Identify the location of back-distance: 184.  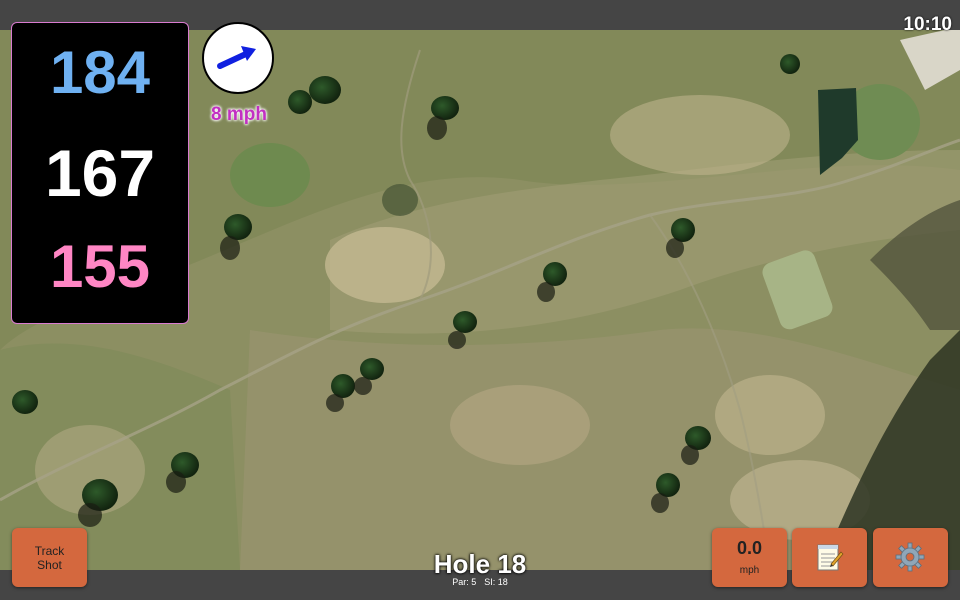
(100, 72).